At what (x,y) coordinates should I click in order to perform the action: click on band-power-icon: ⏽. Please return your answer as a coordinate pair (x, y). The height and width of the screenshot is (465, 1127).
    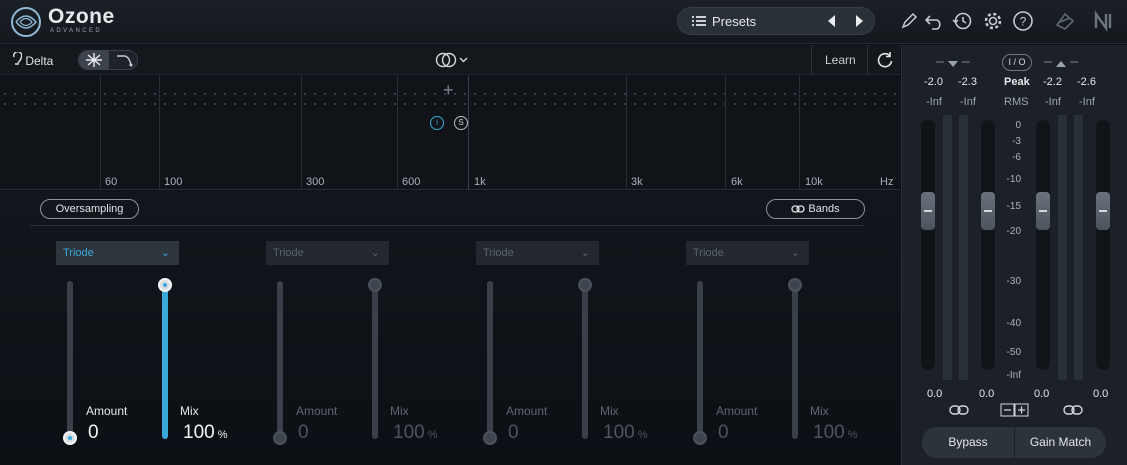
    Looking at the image, I should click on (437, 123).